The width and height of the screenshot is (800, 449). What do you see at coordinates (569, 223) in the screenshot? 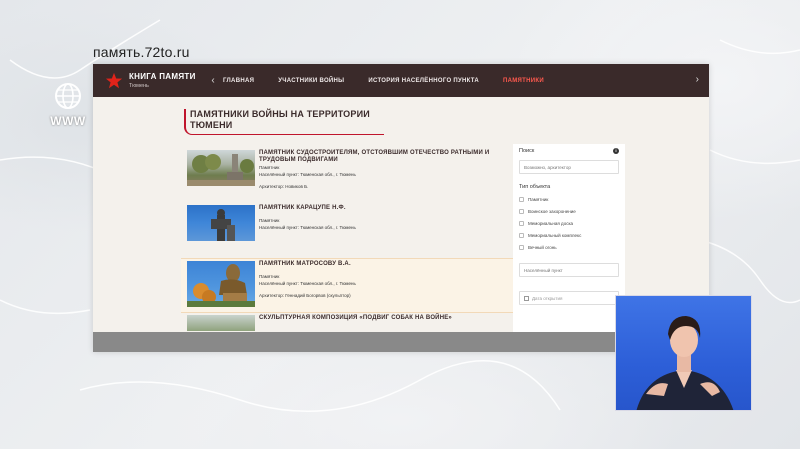
I see `filter-option-plaque: Мемориальная доска` at bounding box center [569, 223].